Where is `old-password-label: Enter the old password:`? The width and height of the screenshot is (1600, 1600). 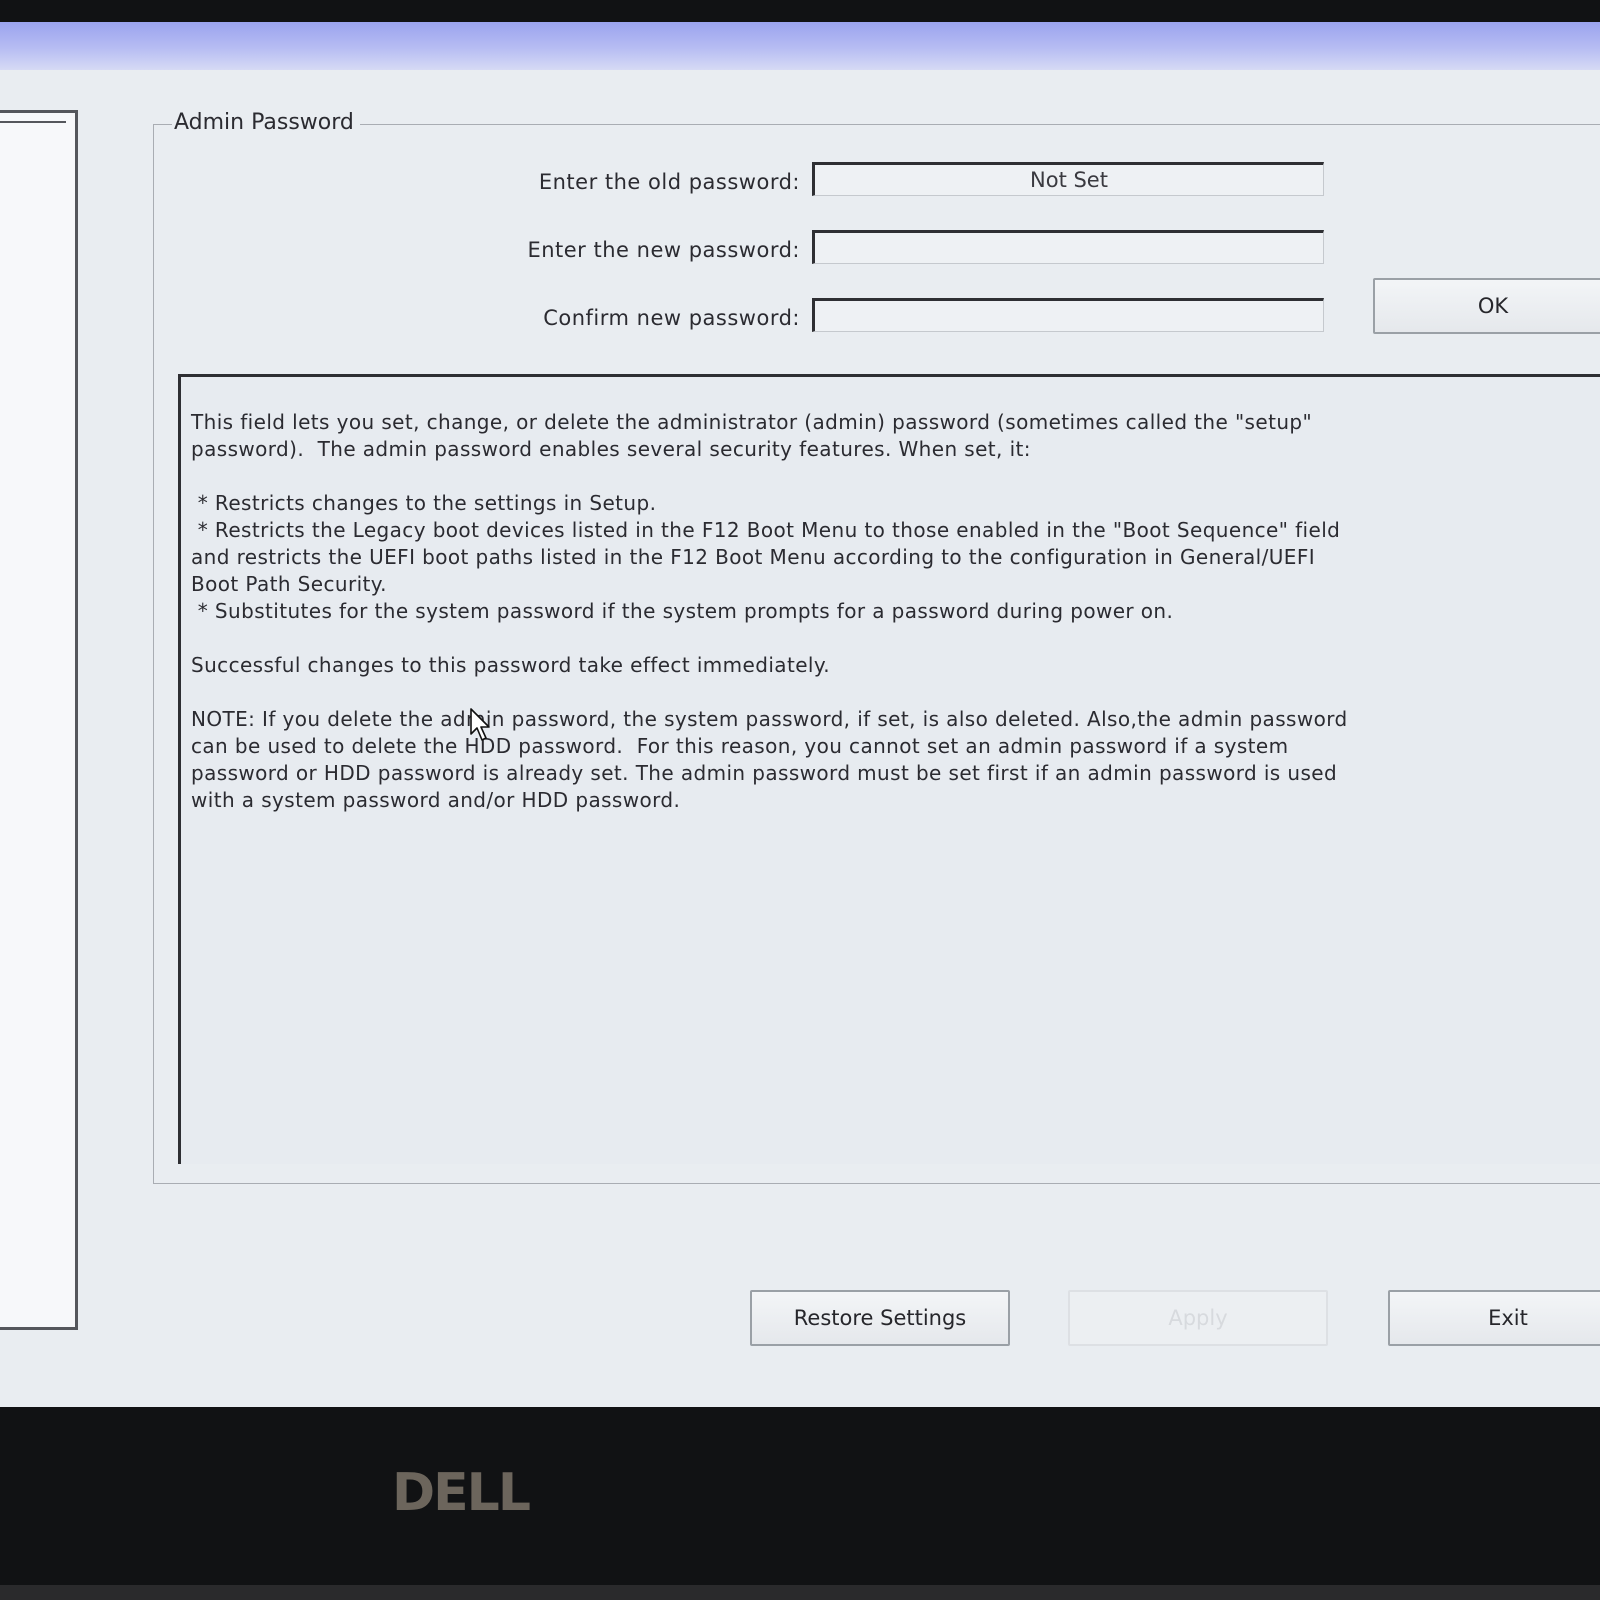 old-password-label: Enter the old password: is located at coordinates (669, 182).